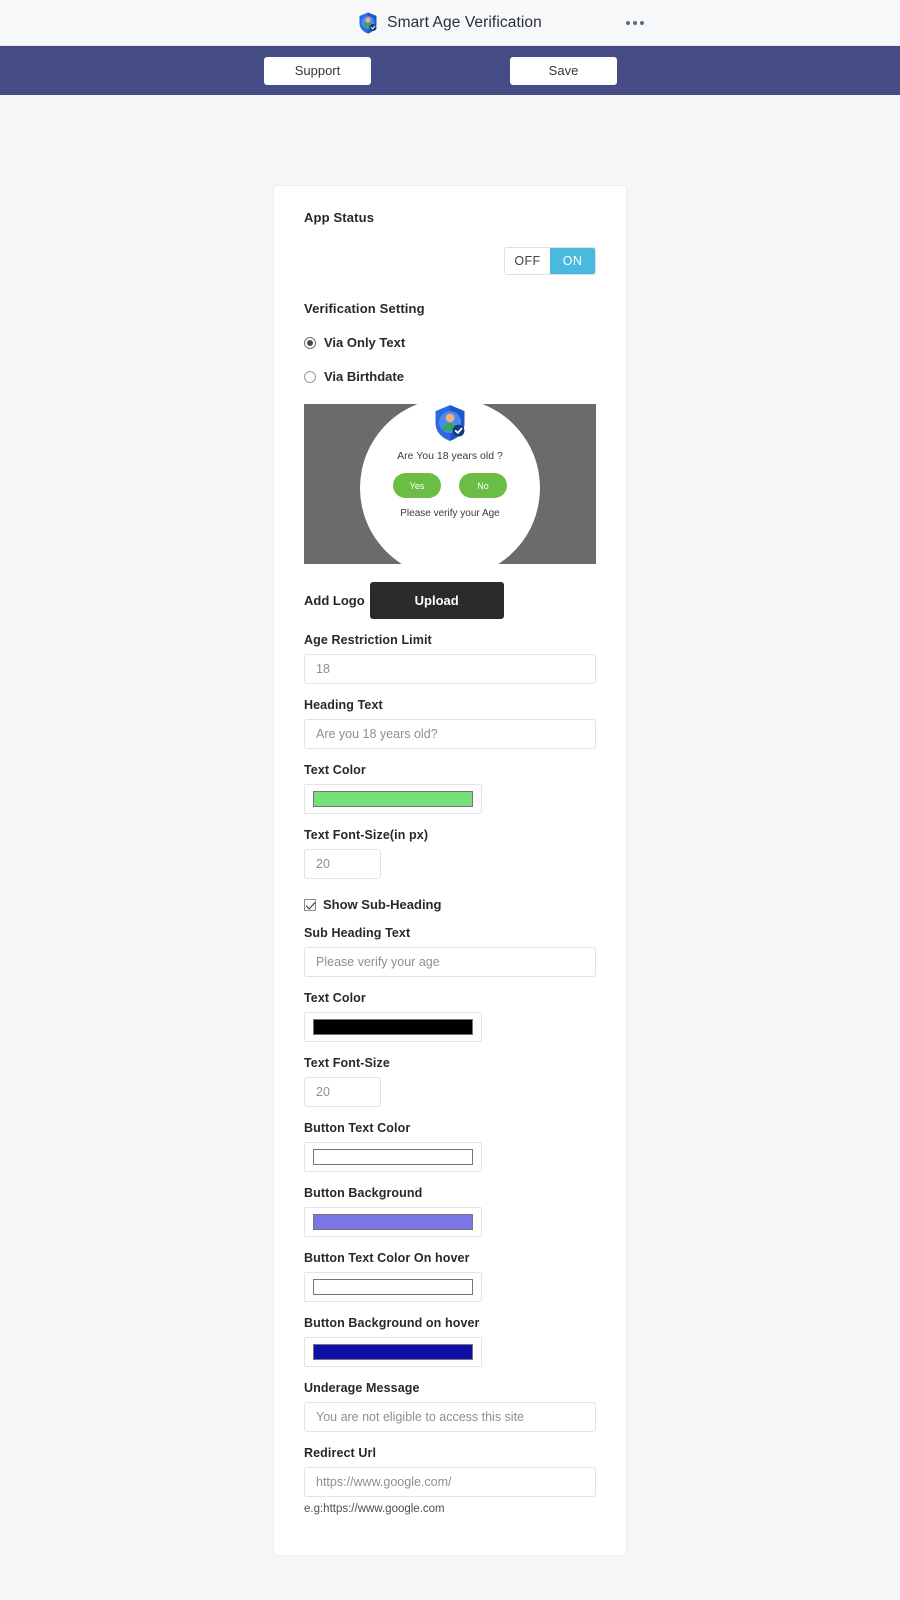 Image resolution: width=900 pixels, height=1600 pixels. I want to click on field-button-background-hover: Button Background on hover, so click(450, 1341).